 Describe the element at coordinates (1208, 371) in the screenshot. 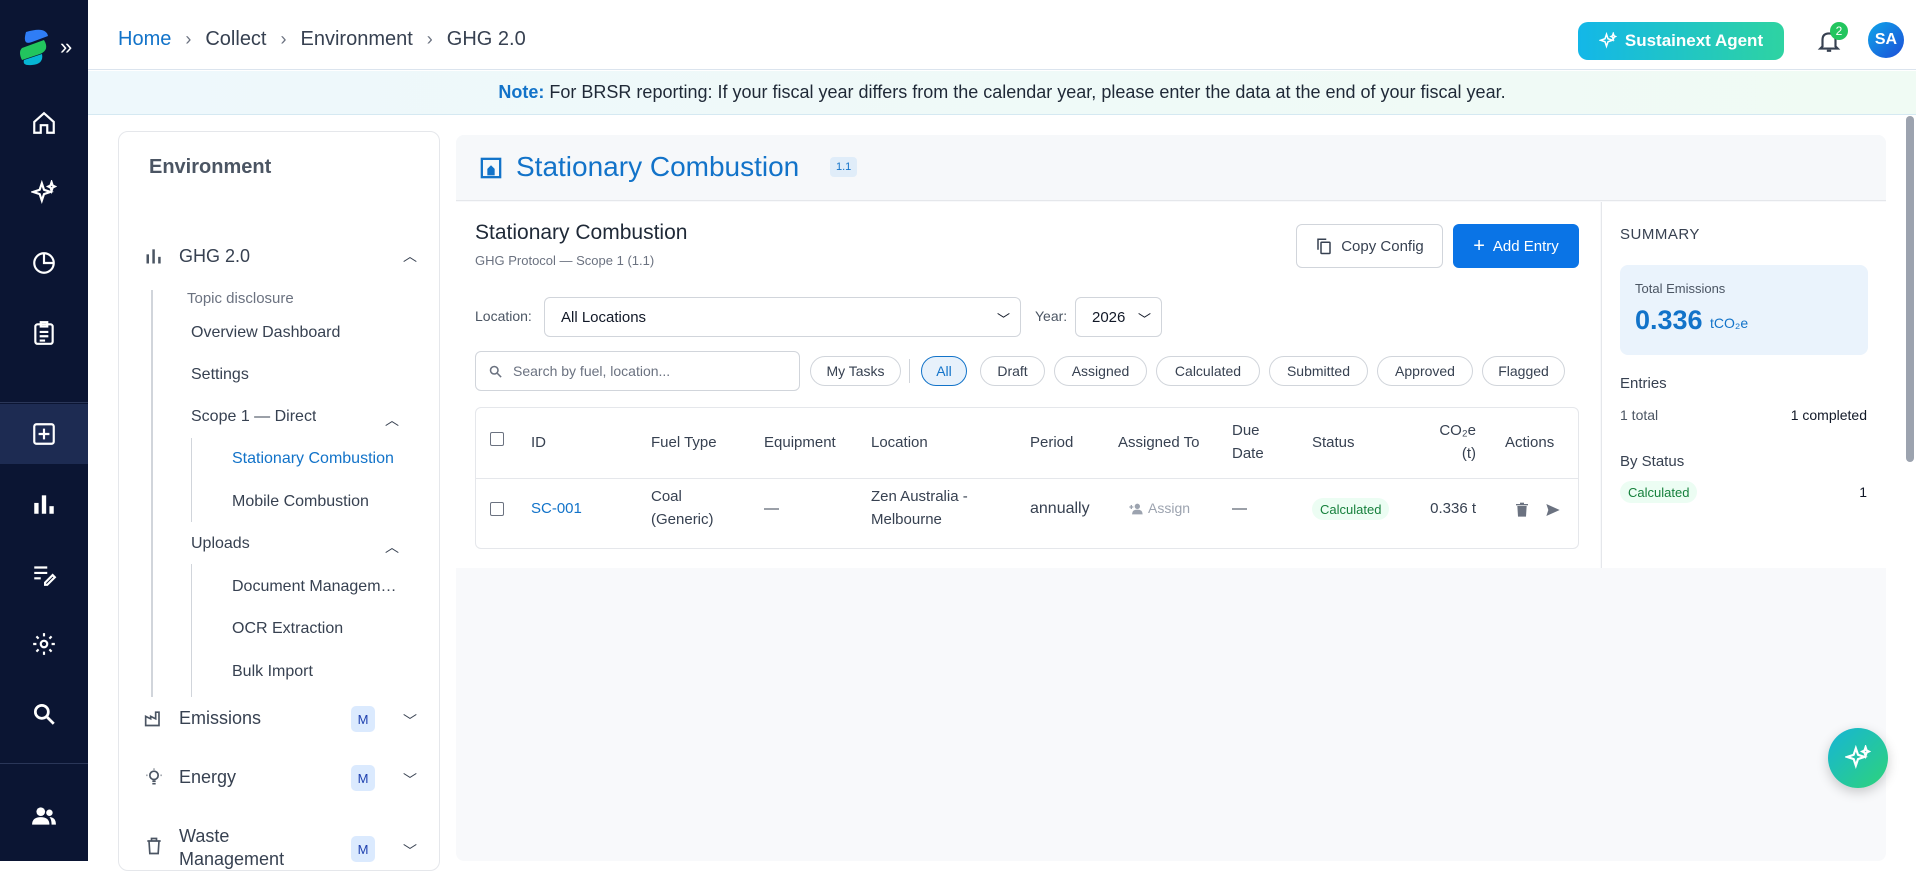

I see `filter-calculated: Calculated` at that location.